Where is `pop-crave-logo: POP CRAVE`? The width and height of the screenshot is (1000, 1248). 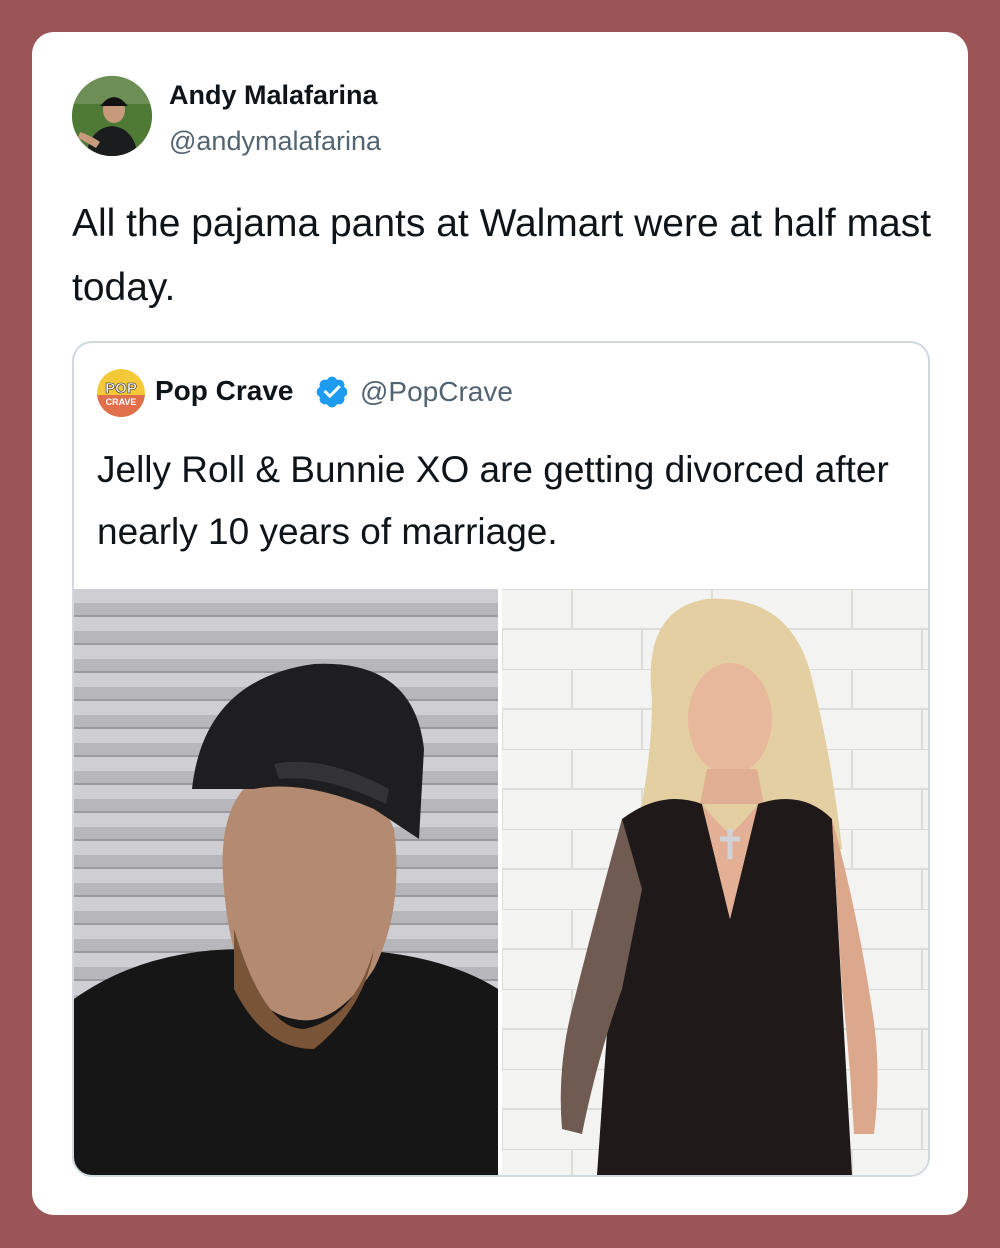 pop-crave-logo: POP CRAVE is located at coordinates (121, 393).